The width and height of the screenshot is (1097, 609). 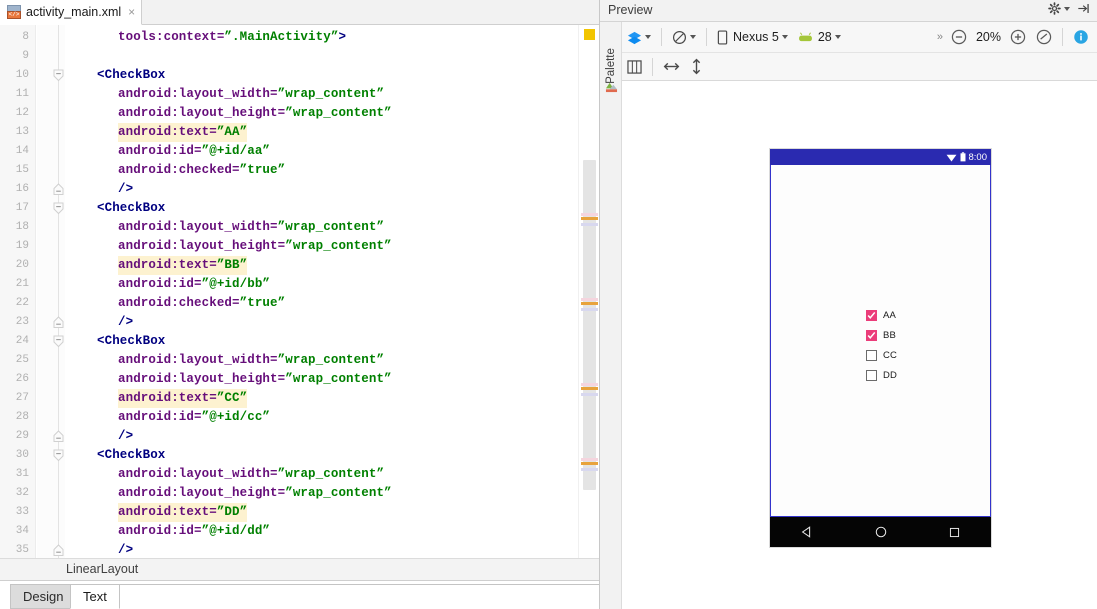 What do you see at coordinates (752, 37) in the screenshot?
I see `device-selector-button: Nexus 5` at bounding box center [752, 37].